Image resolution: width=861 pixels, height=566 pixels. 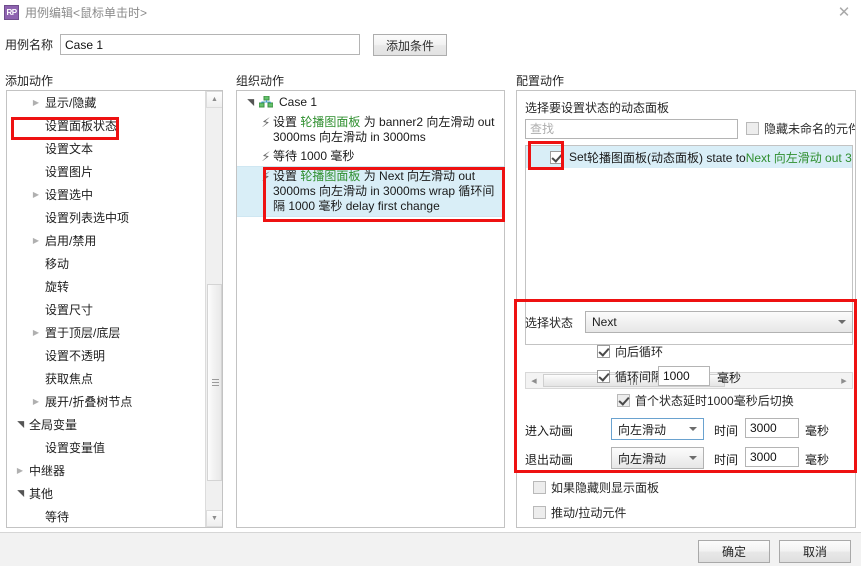 What do you see at coordinates (106, 516) in the screenshot?
I see `tree-item-action: 等待` at bounding box center [106, 516].